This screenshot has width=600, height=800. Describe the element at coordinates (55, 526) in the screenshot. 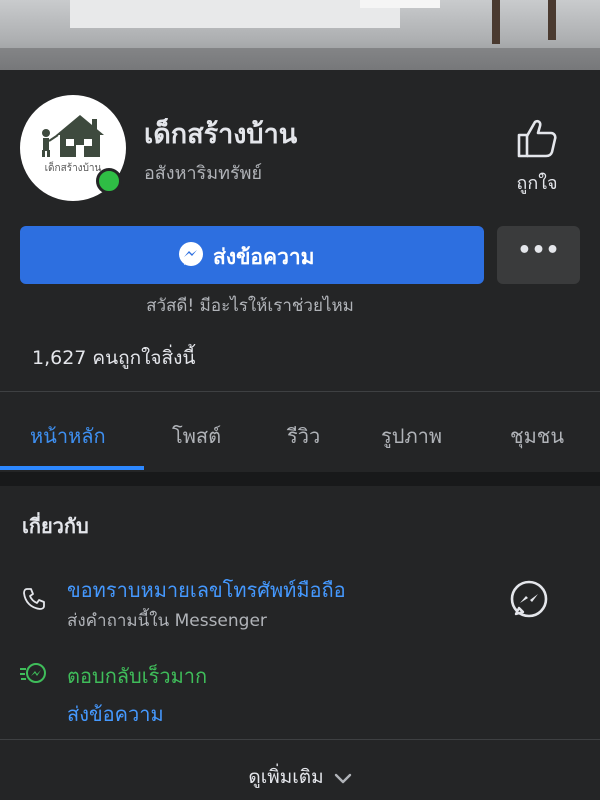

I see `about-title: เกี่ยวกับ` at that location.